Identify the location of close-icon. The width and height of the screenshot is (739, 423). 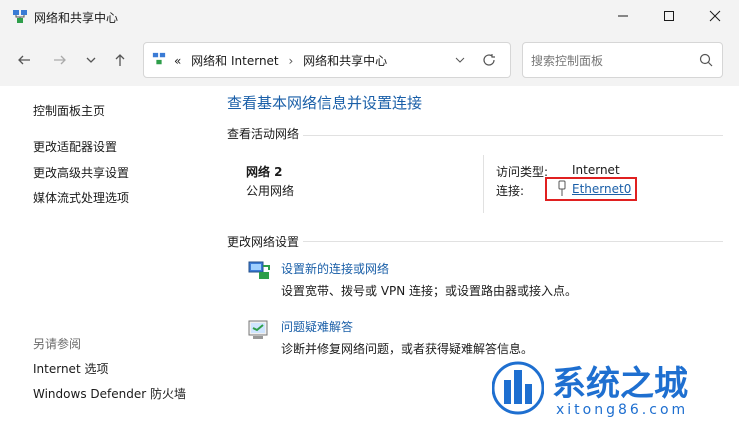
(715, 16).